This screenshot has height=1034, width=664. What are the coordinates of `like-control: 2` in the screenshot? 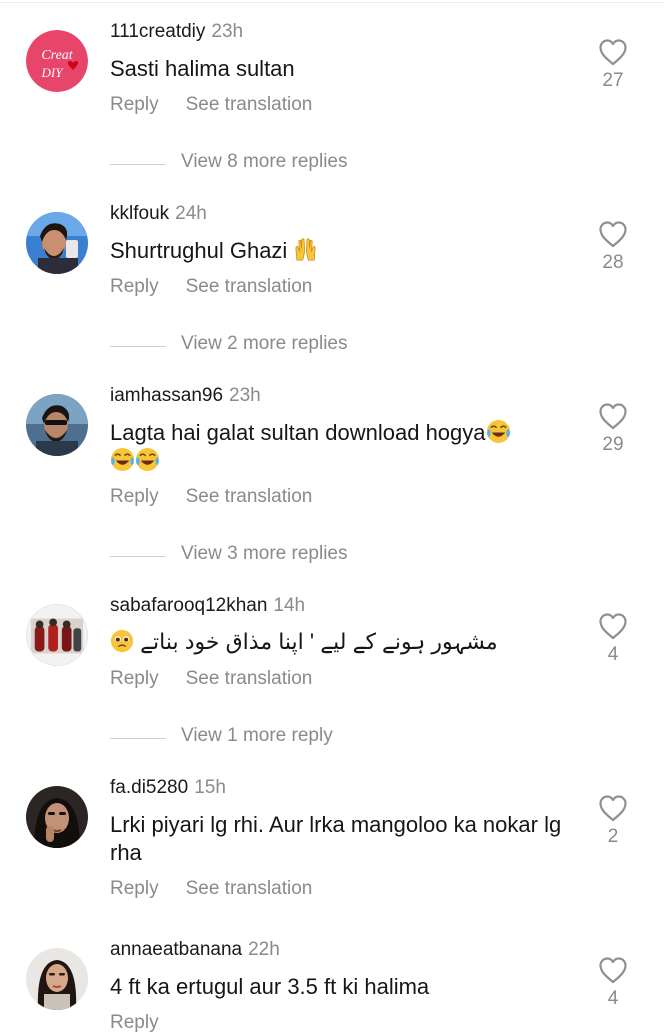 It's located at (613, 821).